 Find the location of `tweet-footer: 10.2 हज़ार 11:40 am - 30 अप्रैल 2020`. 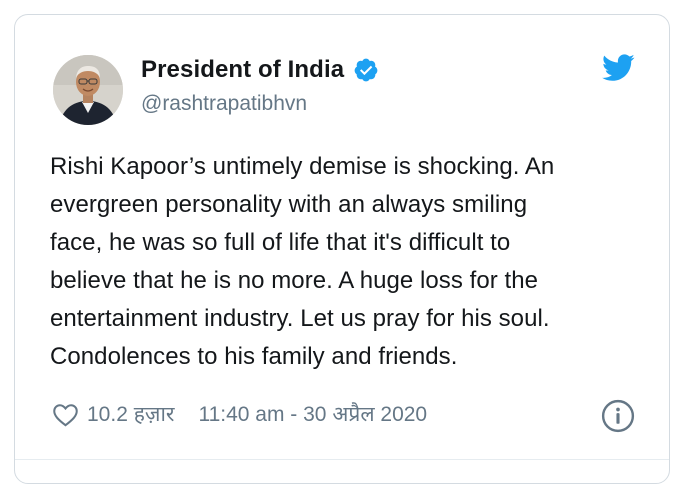

tweet-footer: 10.2 हज़ार 11:40 am - 30 अप्रैल 2020 is located at coordinates (239, 414).